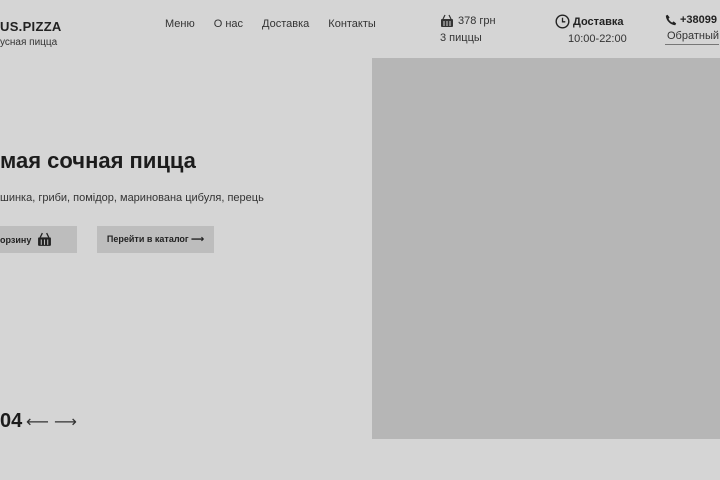  What do you see at coordinates (98, 160) in the screenshot?
I see `hero-title: мая сочная пицца` at bounding box center [98, 160].